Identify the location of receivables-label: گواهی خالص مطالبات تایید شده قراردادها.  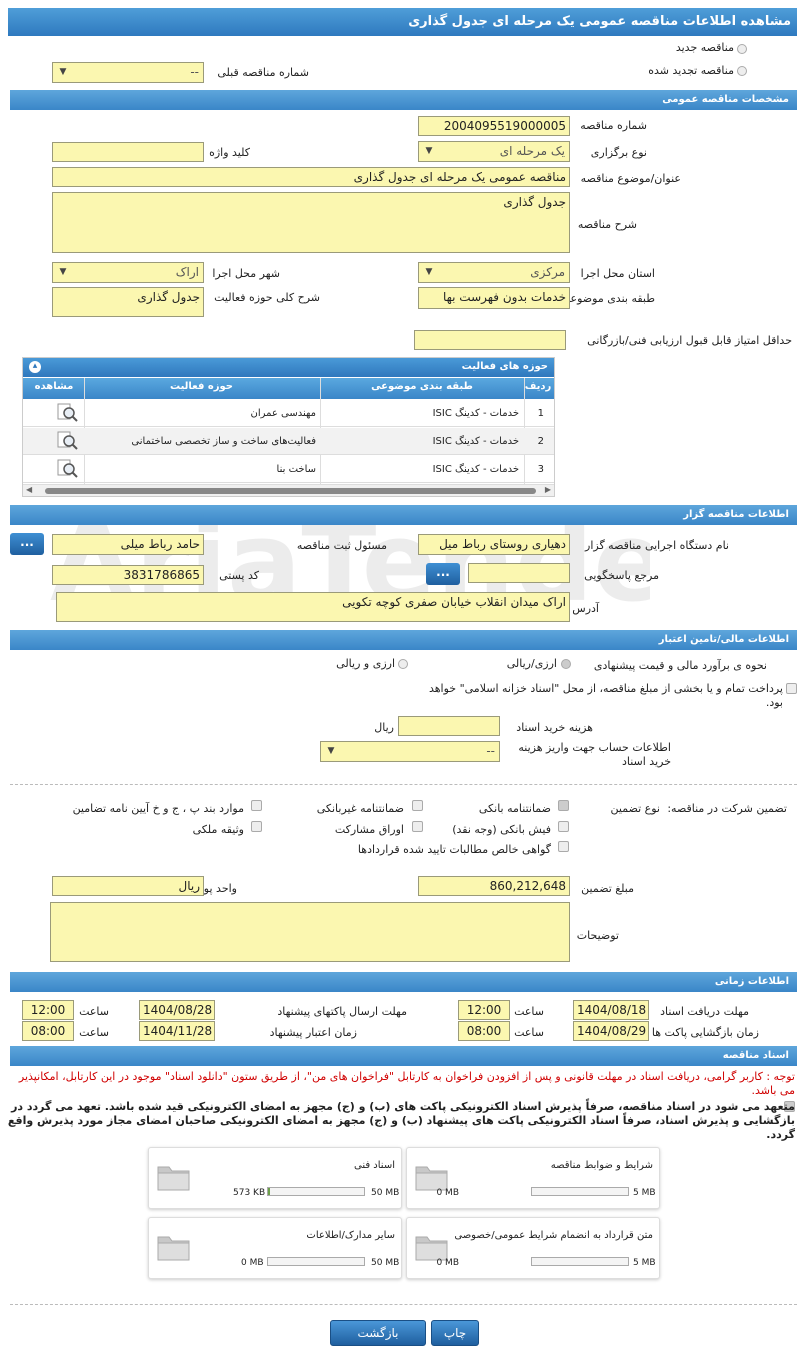
(454, 849).